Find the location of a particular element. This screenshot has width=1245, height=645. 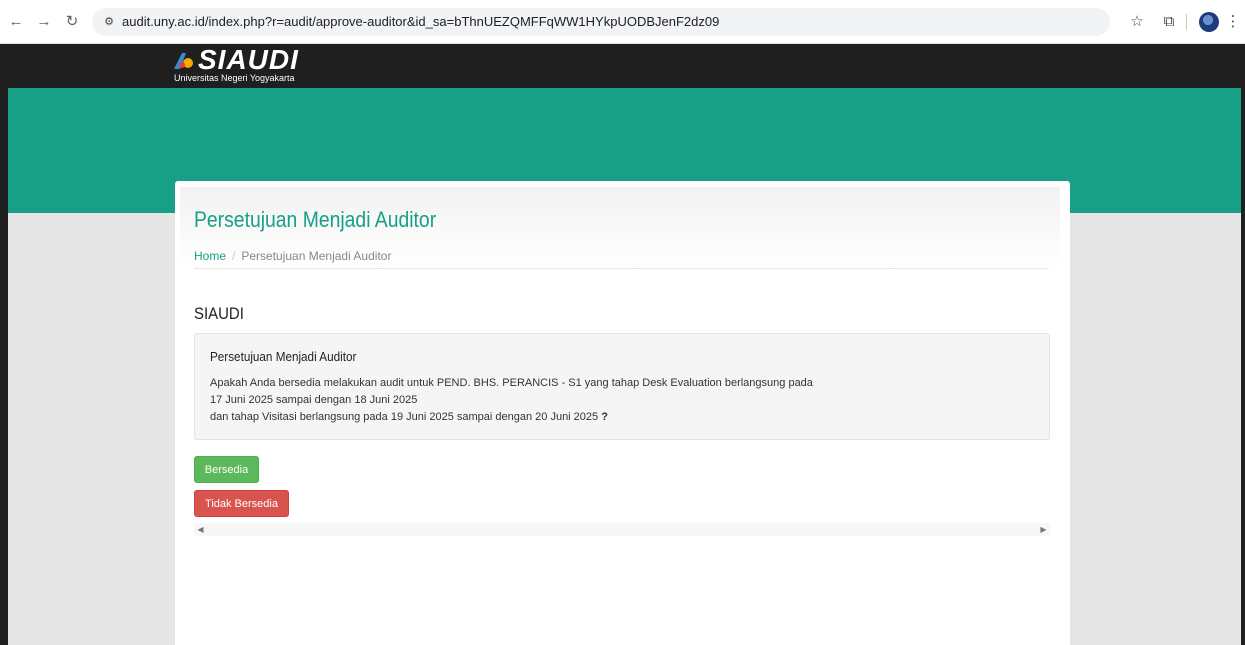

siaudi-logo: SIAUDI Universitas Negeri Yogyakarta is located at coordinates (242, 66).